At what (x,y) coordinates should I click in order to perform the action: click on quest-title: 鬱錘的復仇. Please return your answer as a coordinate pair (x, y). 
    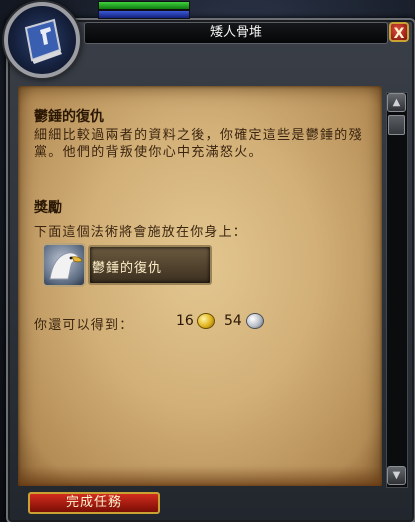
    Looking at the image, I should click on (69, 117).